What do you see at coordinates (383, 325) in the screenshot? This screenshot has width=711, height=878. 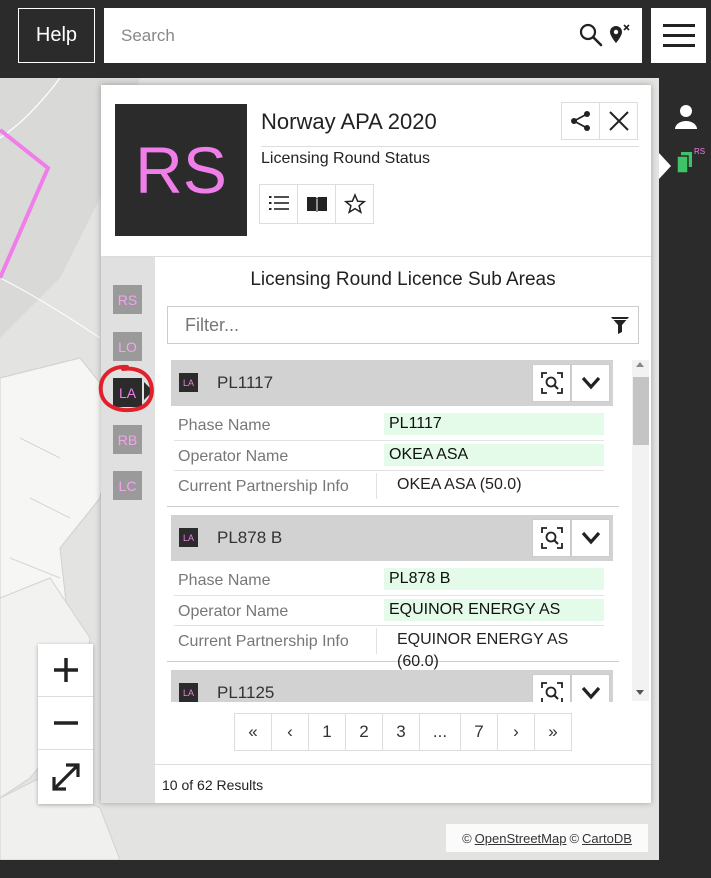 I see `filter-input` at bounding box center [383, 325].